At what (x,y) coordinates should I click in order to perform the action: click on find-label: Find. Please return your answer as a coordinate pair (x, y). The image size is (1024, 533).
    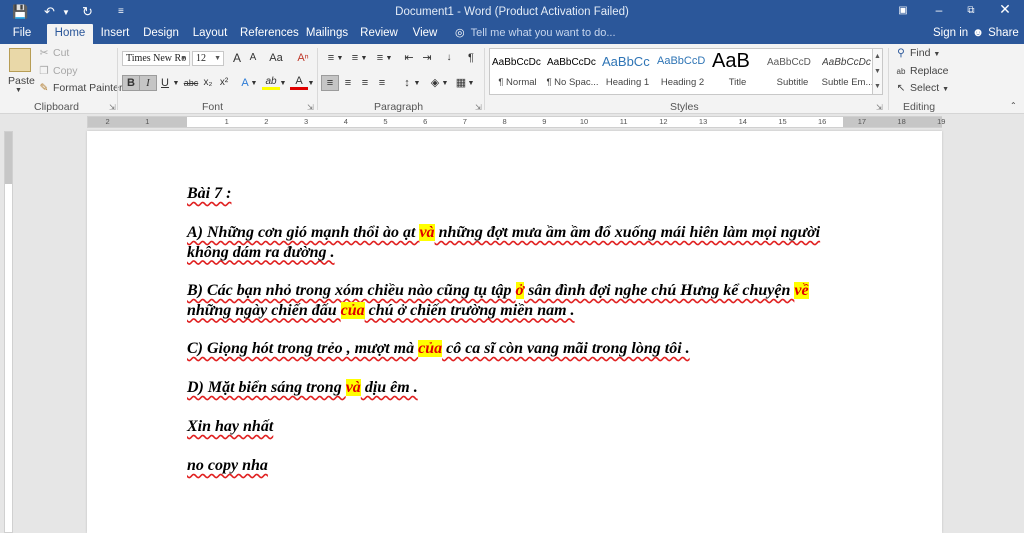
    Looking at the image, I should click on (920, 53).